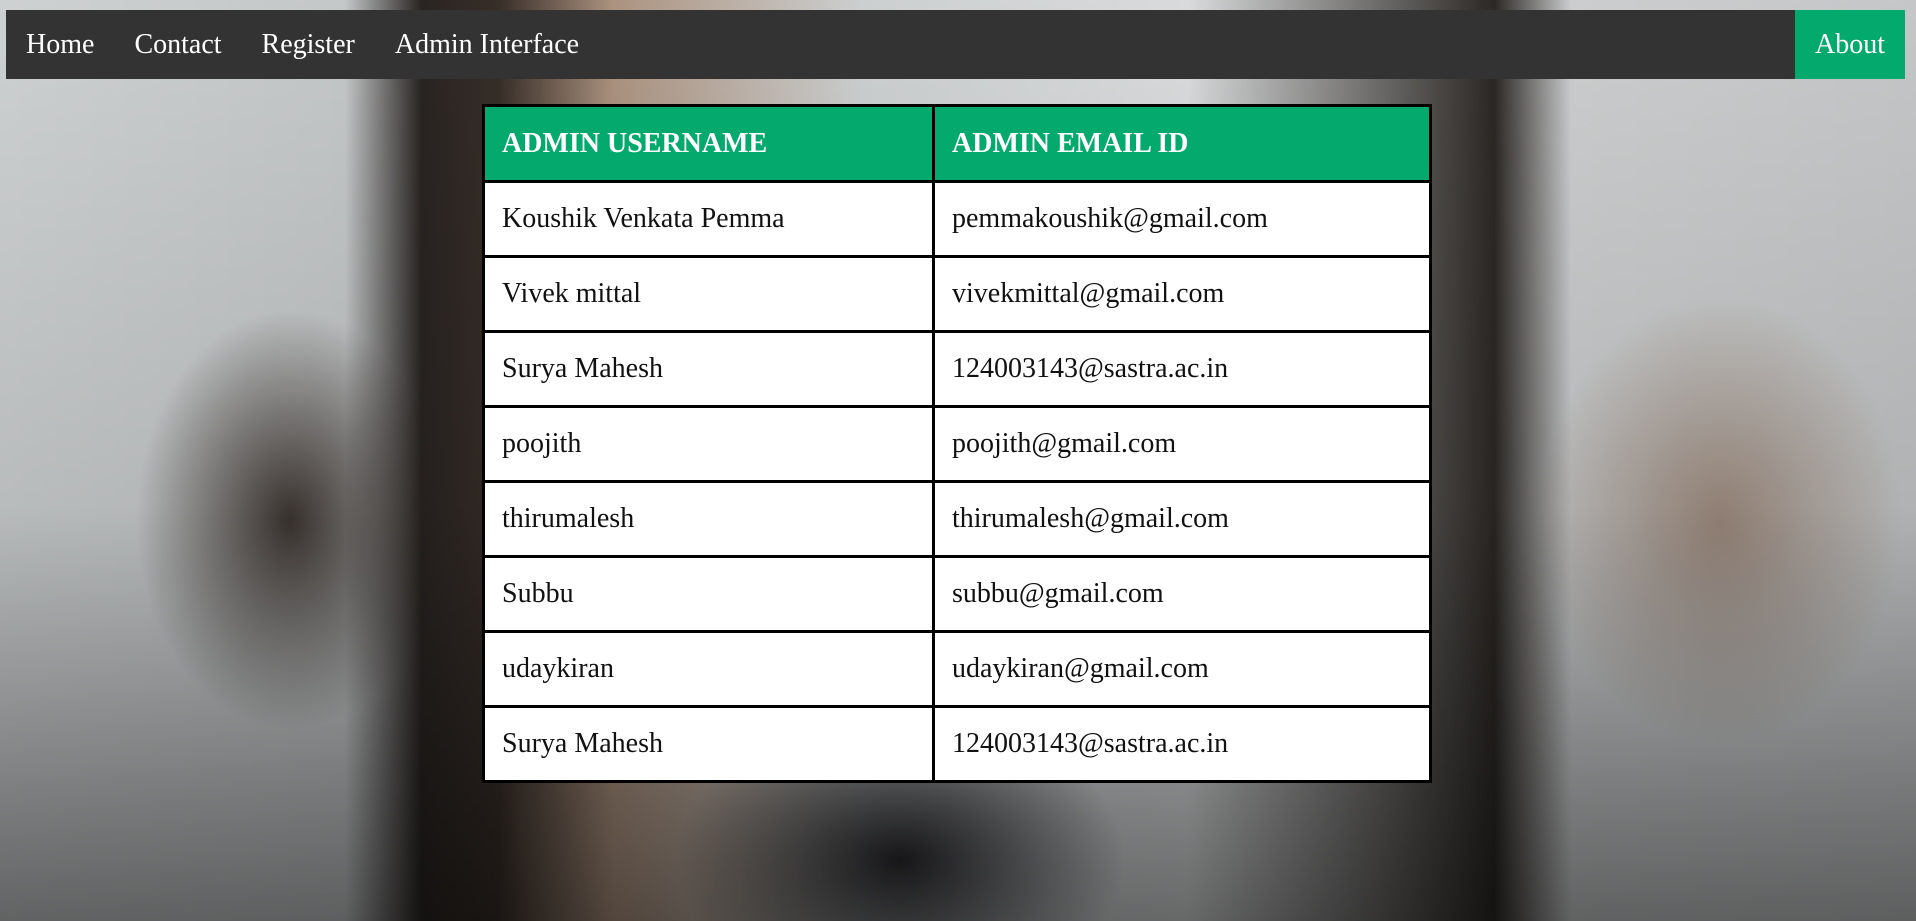 This screenshot has height=921, width=1916. I want to click on cell-username: udaykiran, so click(708, 669).